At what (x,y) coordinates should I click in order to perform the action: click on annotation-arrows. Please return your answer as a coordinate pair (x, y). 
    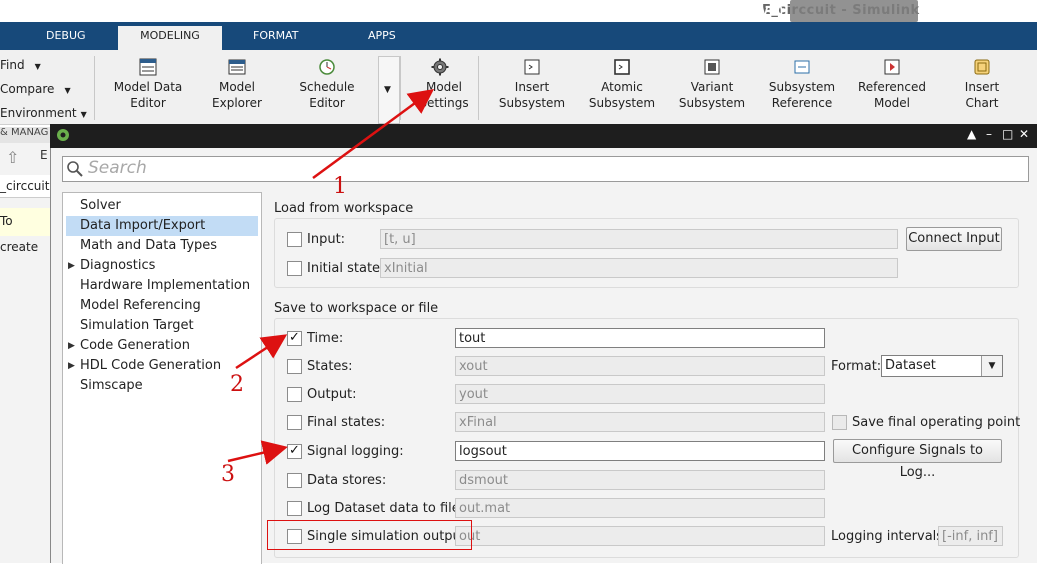
    Looking at the image, I should click on (331, 277).